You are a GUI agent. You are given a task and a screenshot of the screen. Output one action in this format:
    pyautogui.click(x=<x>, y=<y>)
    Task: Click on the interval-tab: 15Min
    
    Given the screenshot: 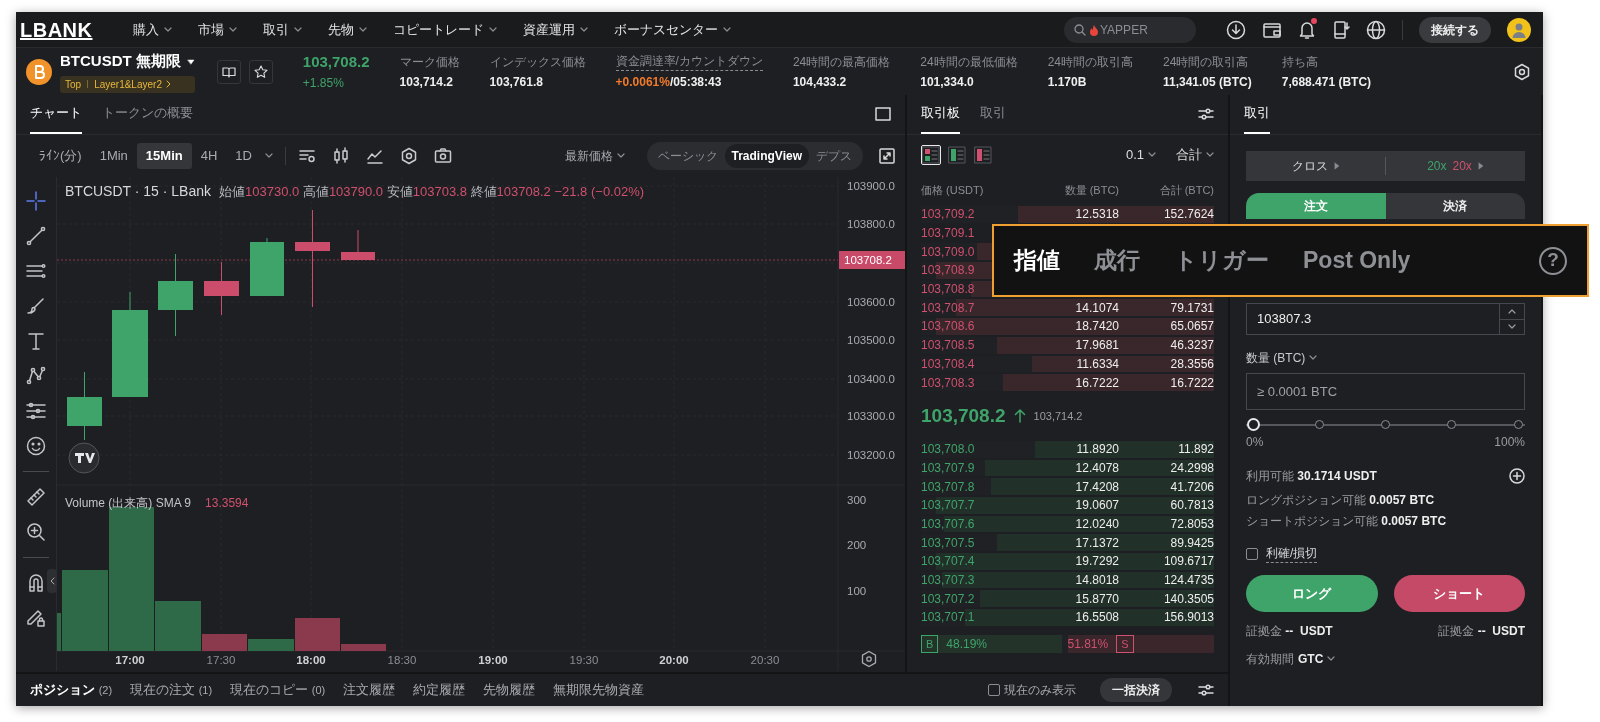 What is the action you would take?
    pyautogui.click(x=164, y=156)
    